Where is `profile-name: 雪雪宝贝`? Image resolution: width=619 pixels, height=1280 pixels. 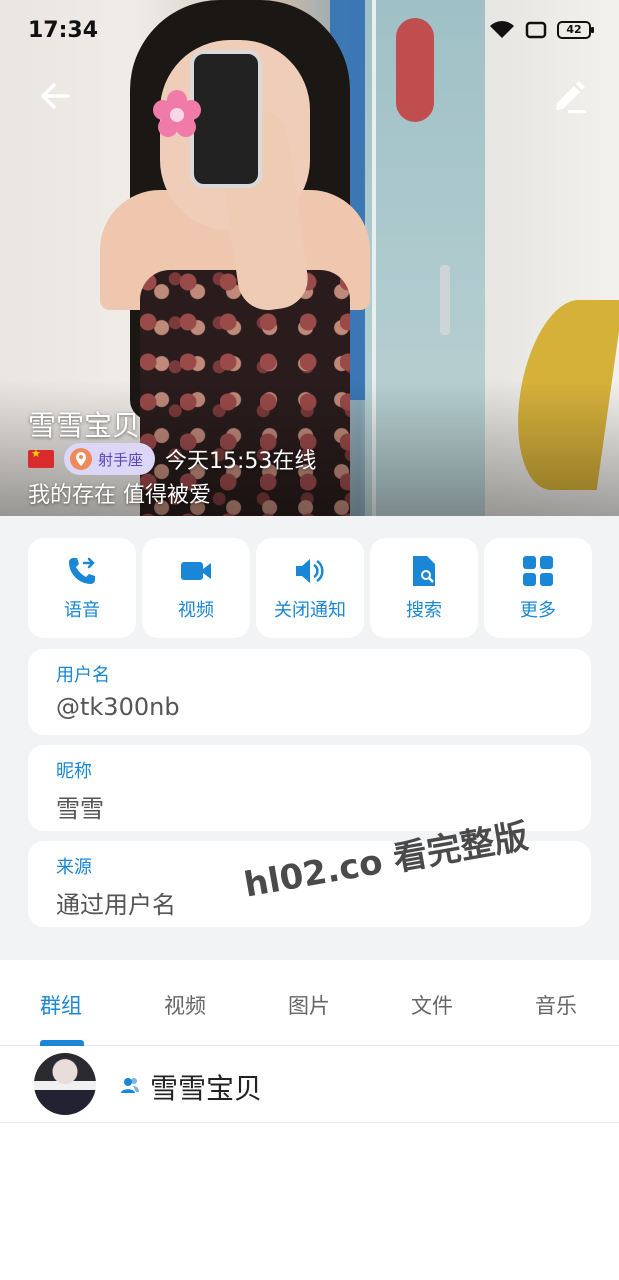
profile-name: 雪雪宝贝 is located at coordinates (84, 425).